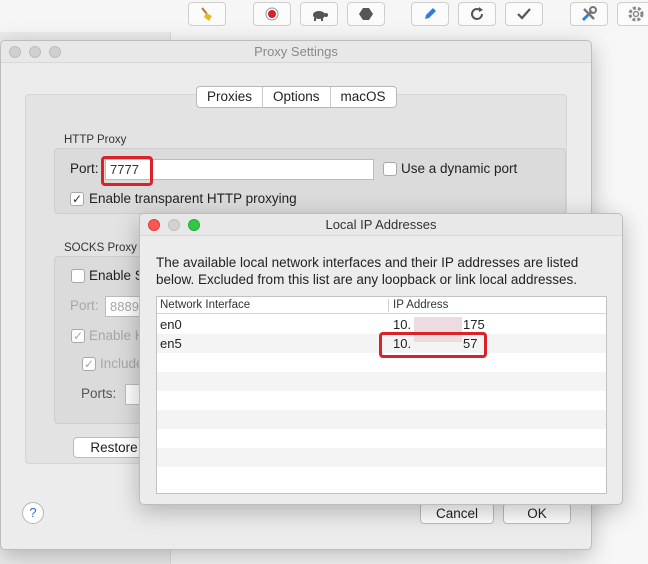 This screenshot has width=648, height=564. Describe the element at coordinates (84, 305) in the screenshot. I see `socks-port-label: Port:` at that location.